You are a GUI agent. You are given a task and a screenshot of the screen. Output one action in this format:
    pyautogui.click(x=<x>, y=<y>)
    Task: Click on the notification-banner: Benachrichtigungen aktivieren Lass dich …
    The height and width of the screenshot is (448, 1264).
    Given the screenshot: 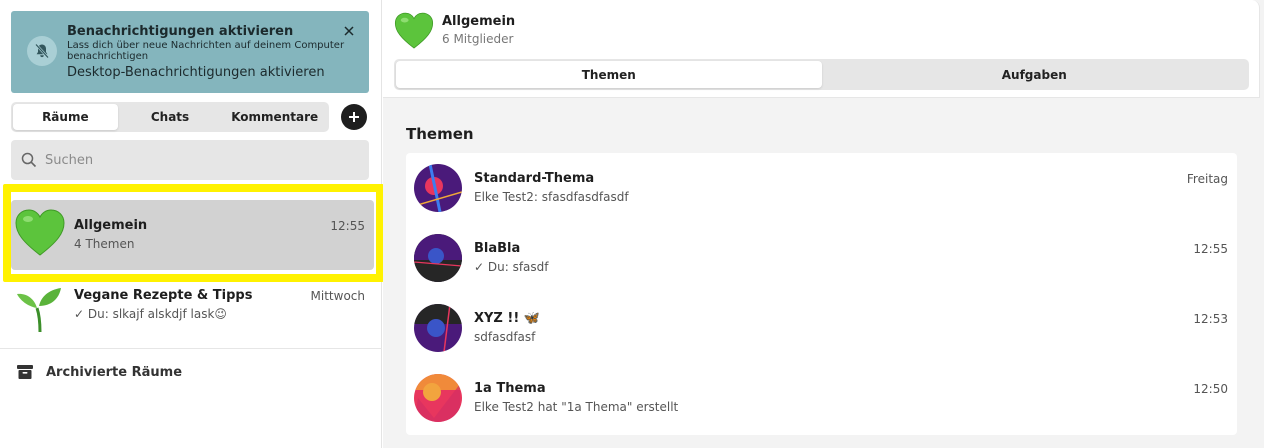 What is the action you would take?
    pyautogui.click(x=190, y=52)
    